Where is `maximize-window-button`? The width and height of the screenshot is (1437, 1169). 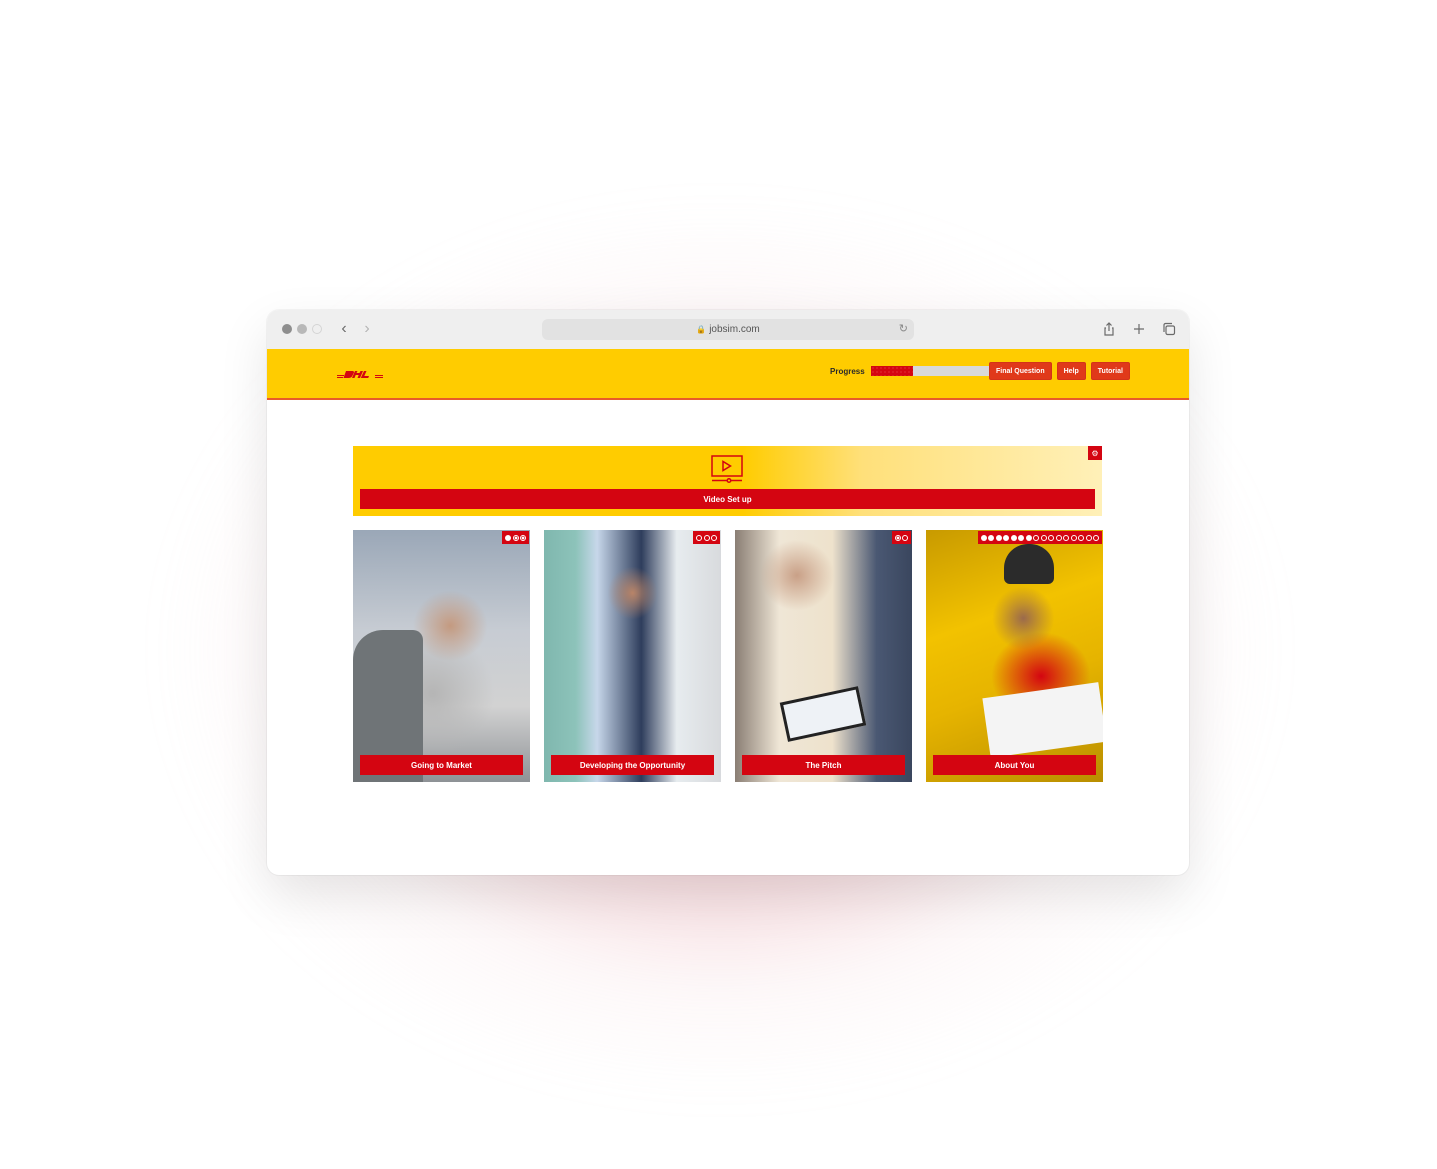
maximize-window-button is located at coordinates (317, 329).